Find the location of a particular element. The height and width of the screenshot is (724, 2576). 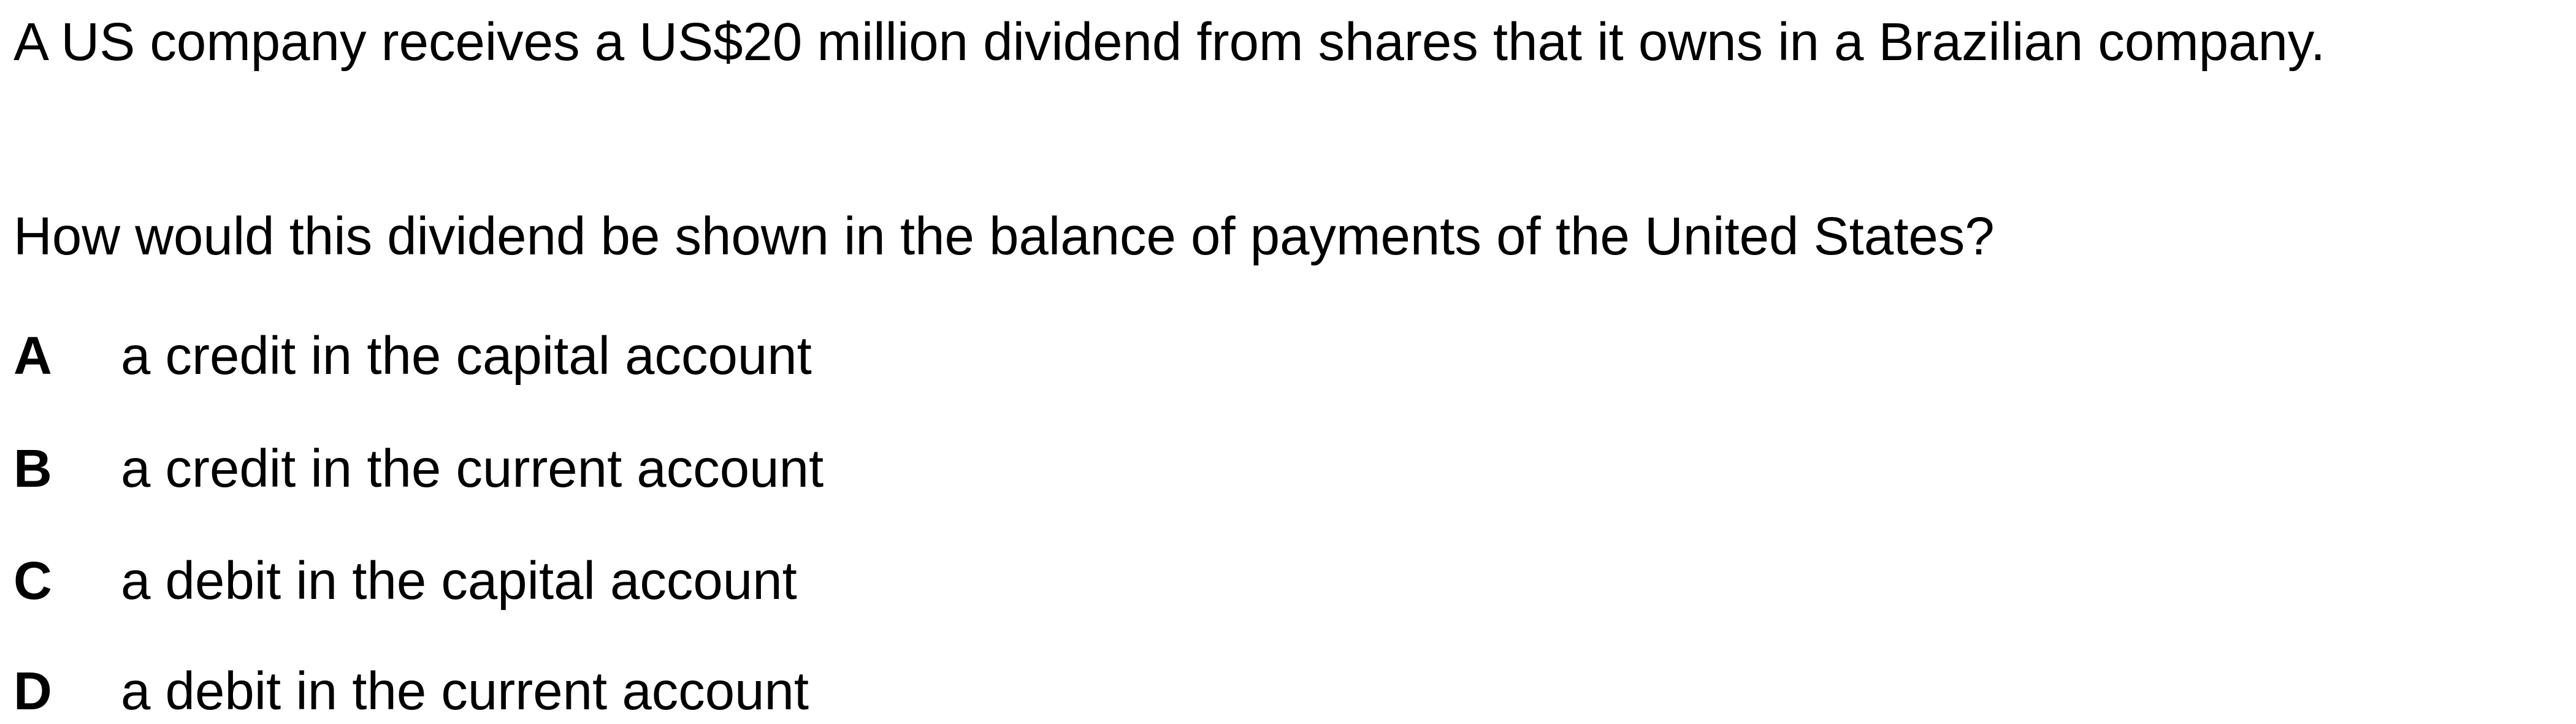

option-letter: A is located at coordinates (32, 356).